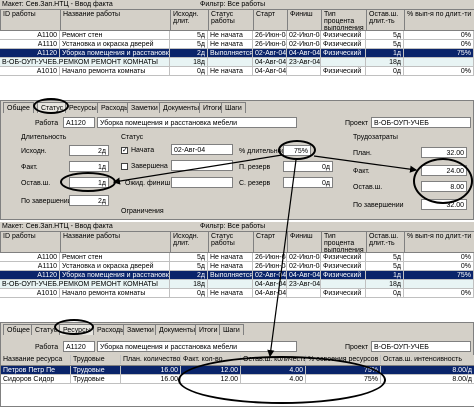 The height and width of the screenshot is (407, 474). Describe the element at coordinates (151, 379) in the screenshot. I see `cell-plan-qty: 16.00` at that location.